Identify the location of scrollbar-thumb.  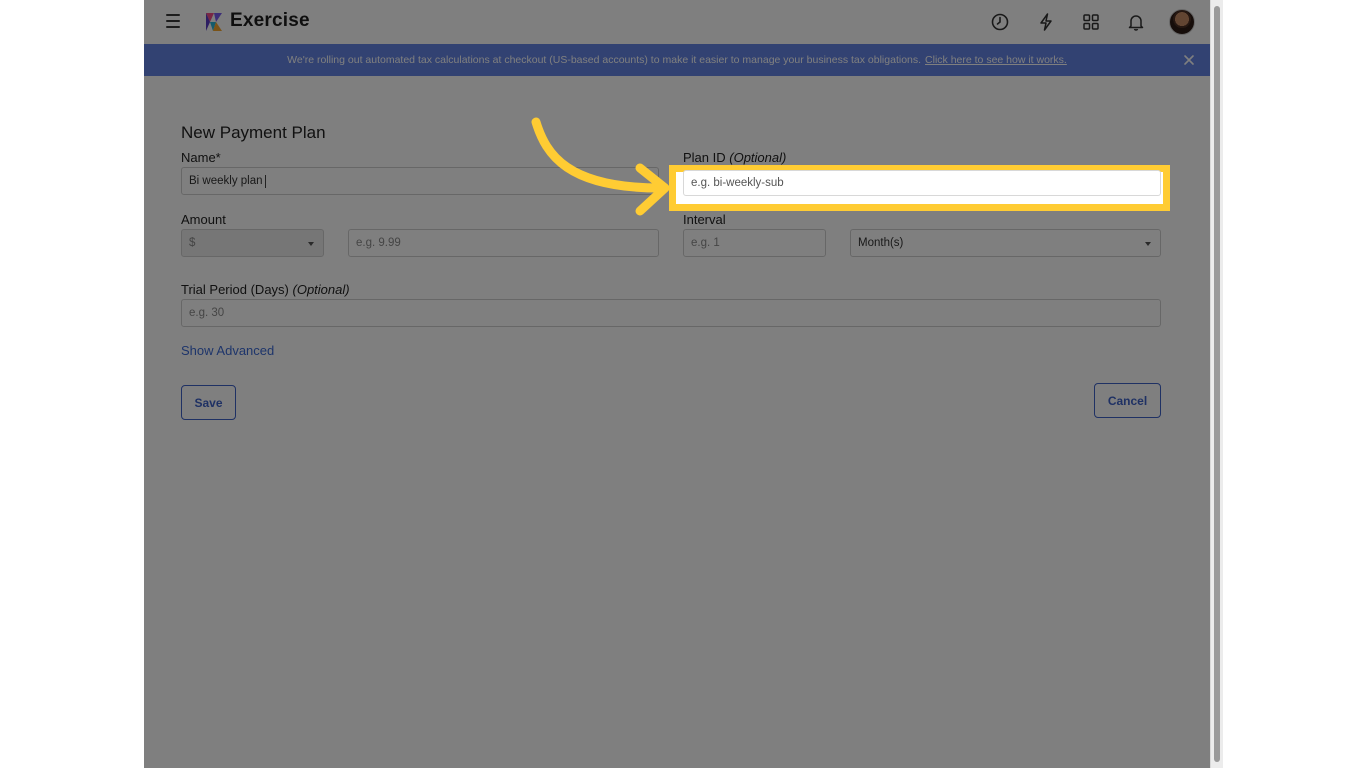
(1217, 384).